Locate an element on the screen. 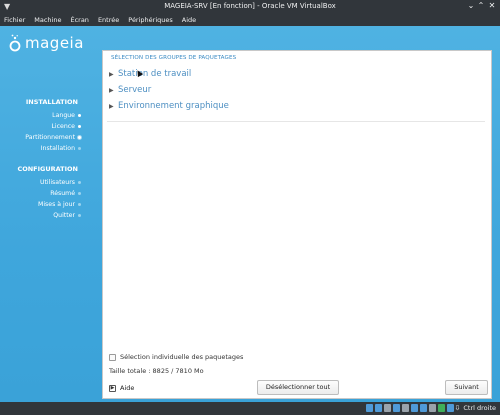 The image size is (500, 415). sidebar-item-licence: Licence is located at coordinates (41, 126).